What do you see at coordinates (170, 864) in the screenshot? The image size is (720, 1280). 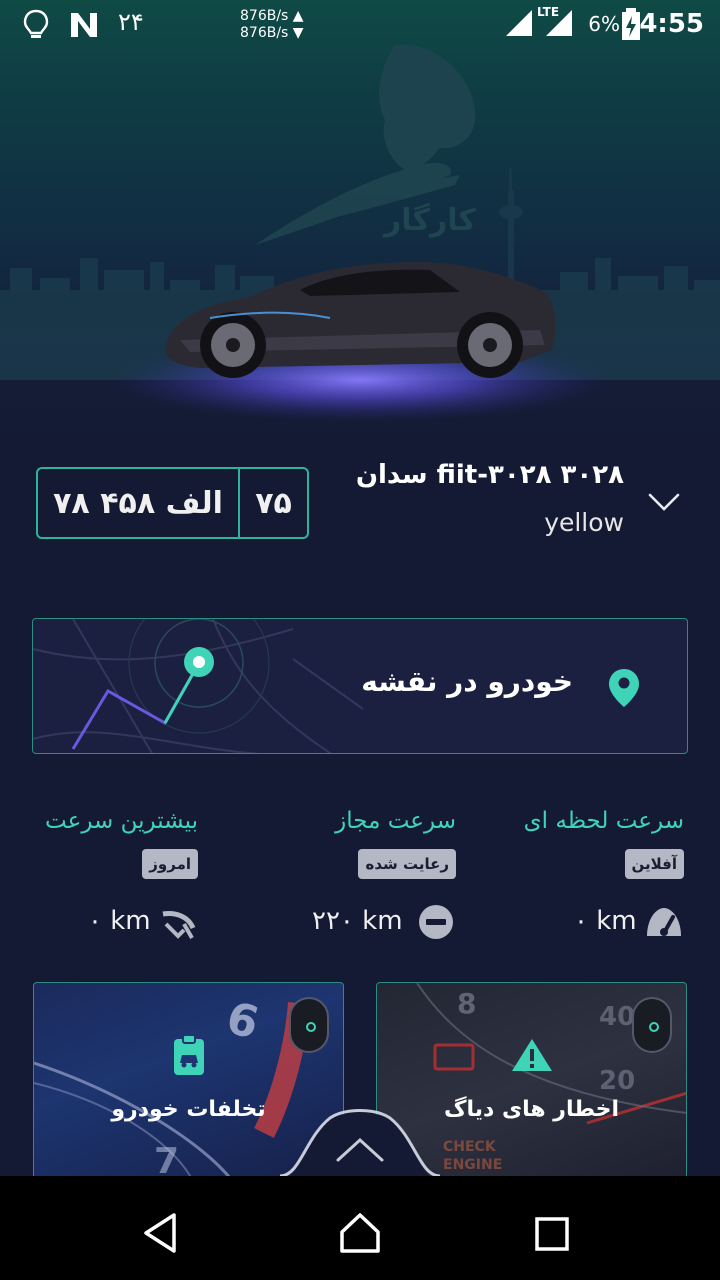 I see `status-badge: امروز` at bounding box center [170, 864].